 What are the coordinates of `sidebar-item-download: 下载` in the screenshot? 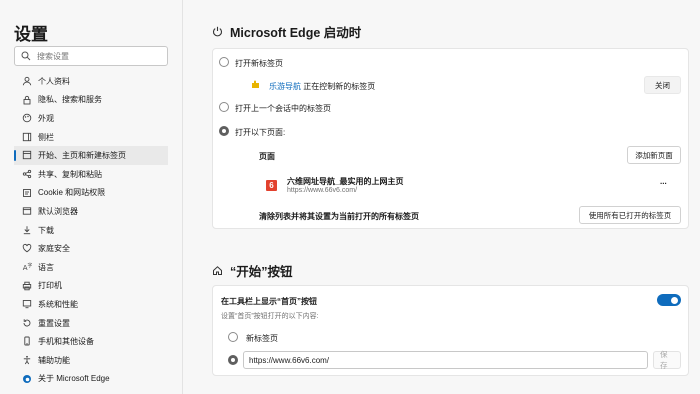 It's located at (91, 230).